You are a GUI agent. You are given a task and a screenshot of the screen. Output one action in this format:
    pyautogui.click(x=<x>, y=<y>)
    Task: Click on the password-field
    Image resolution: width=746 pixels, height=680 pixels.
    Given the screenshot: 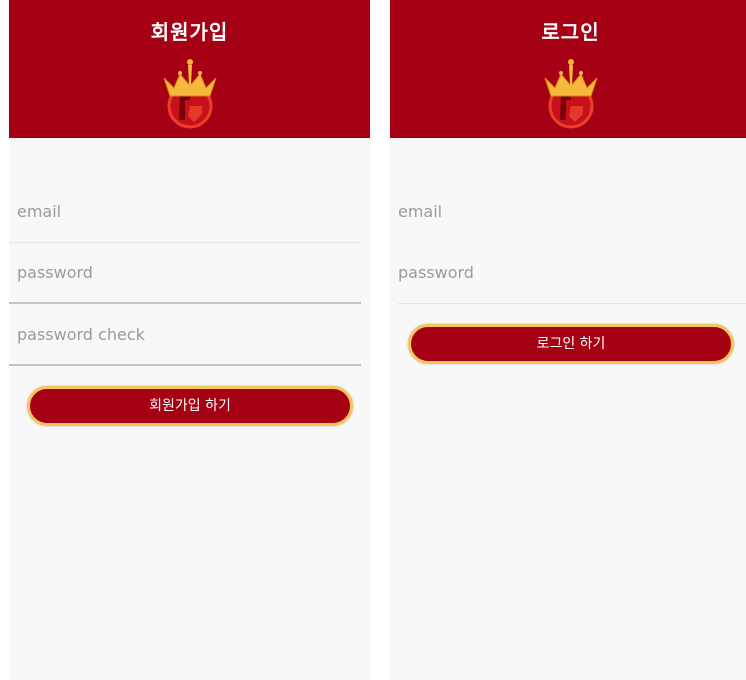 What is the action you would take?
    pyautogui.click(x=185, y=273)
    